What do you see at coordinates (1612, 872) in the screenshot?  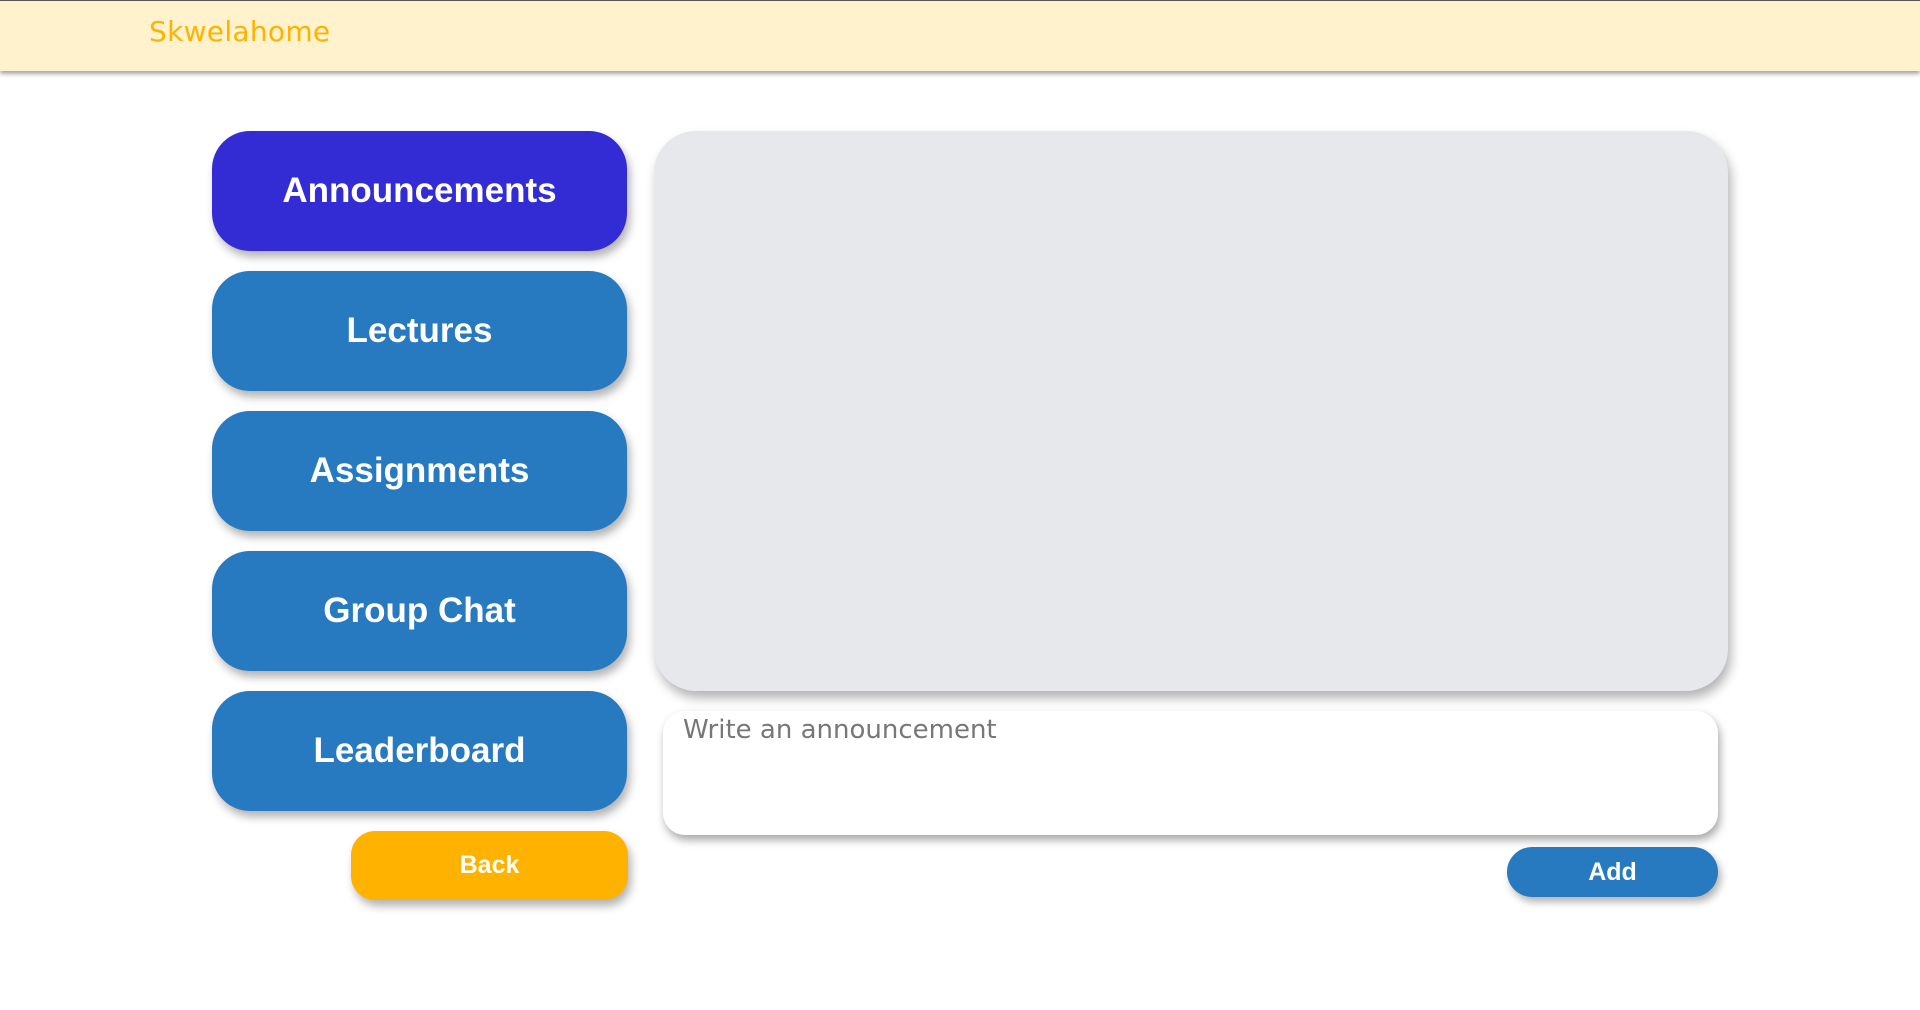 I see `add-announcement-button: Add` at bounding box center [1612, 872].